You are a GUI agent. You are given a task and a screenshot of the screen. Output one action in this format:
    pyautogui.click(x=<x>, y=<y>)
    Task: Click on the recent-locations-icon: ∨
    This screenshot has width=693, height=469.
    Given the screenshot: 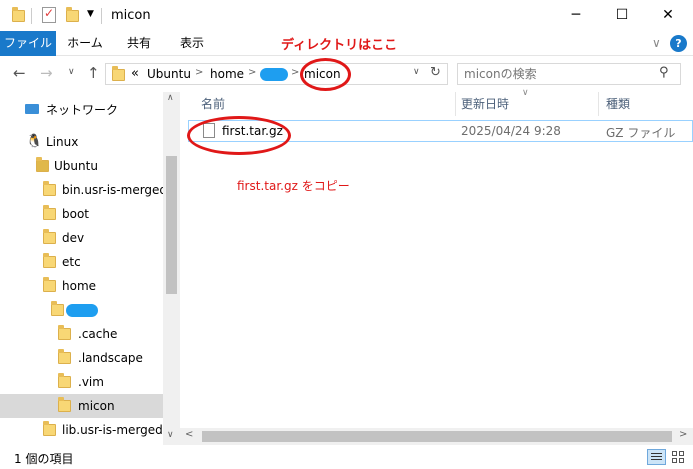 What is the action you would take?
    pyautogui.click(x=71, y=72)
    